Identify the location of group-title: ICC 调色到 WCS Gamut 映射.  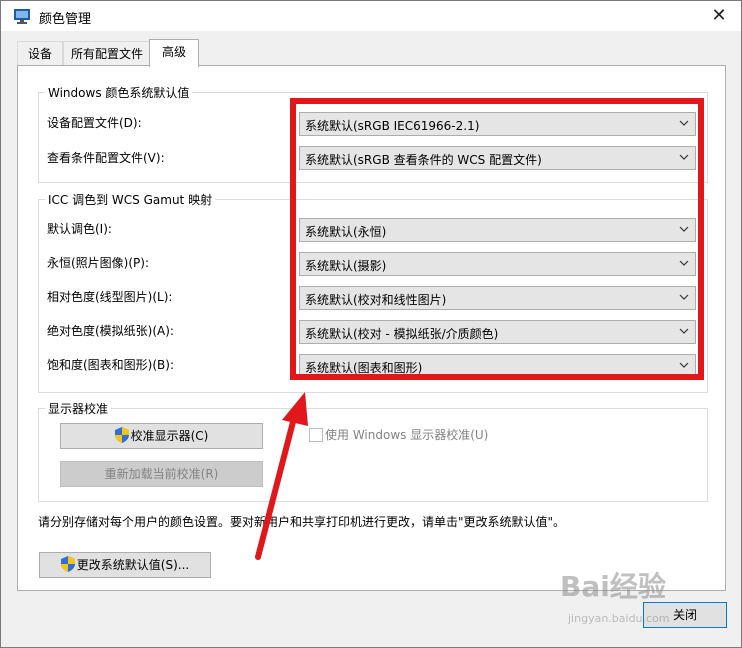
(130, 199).